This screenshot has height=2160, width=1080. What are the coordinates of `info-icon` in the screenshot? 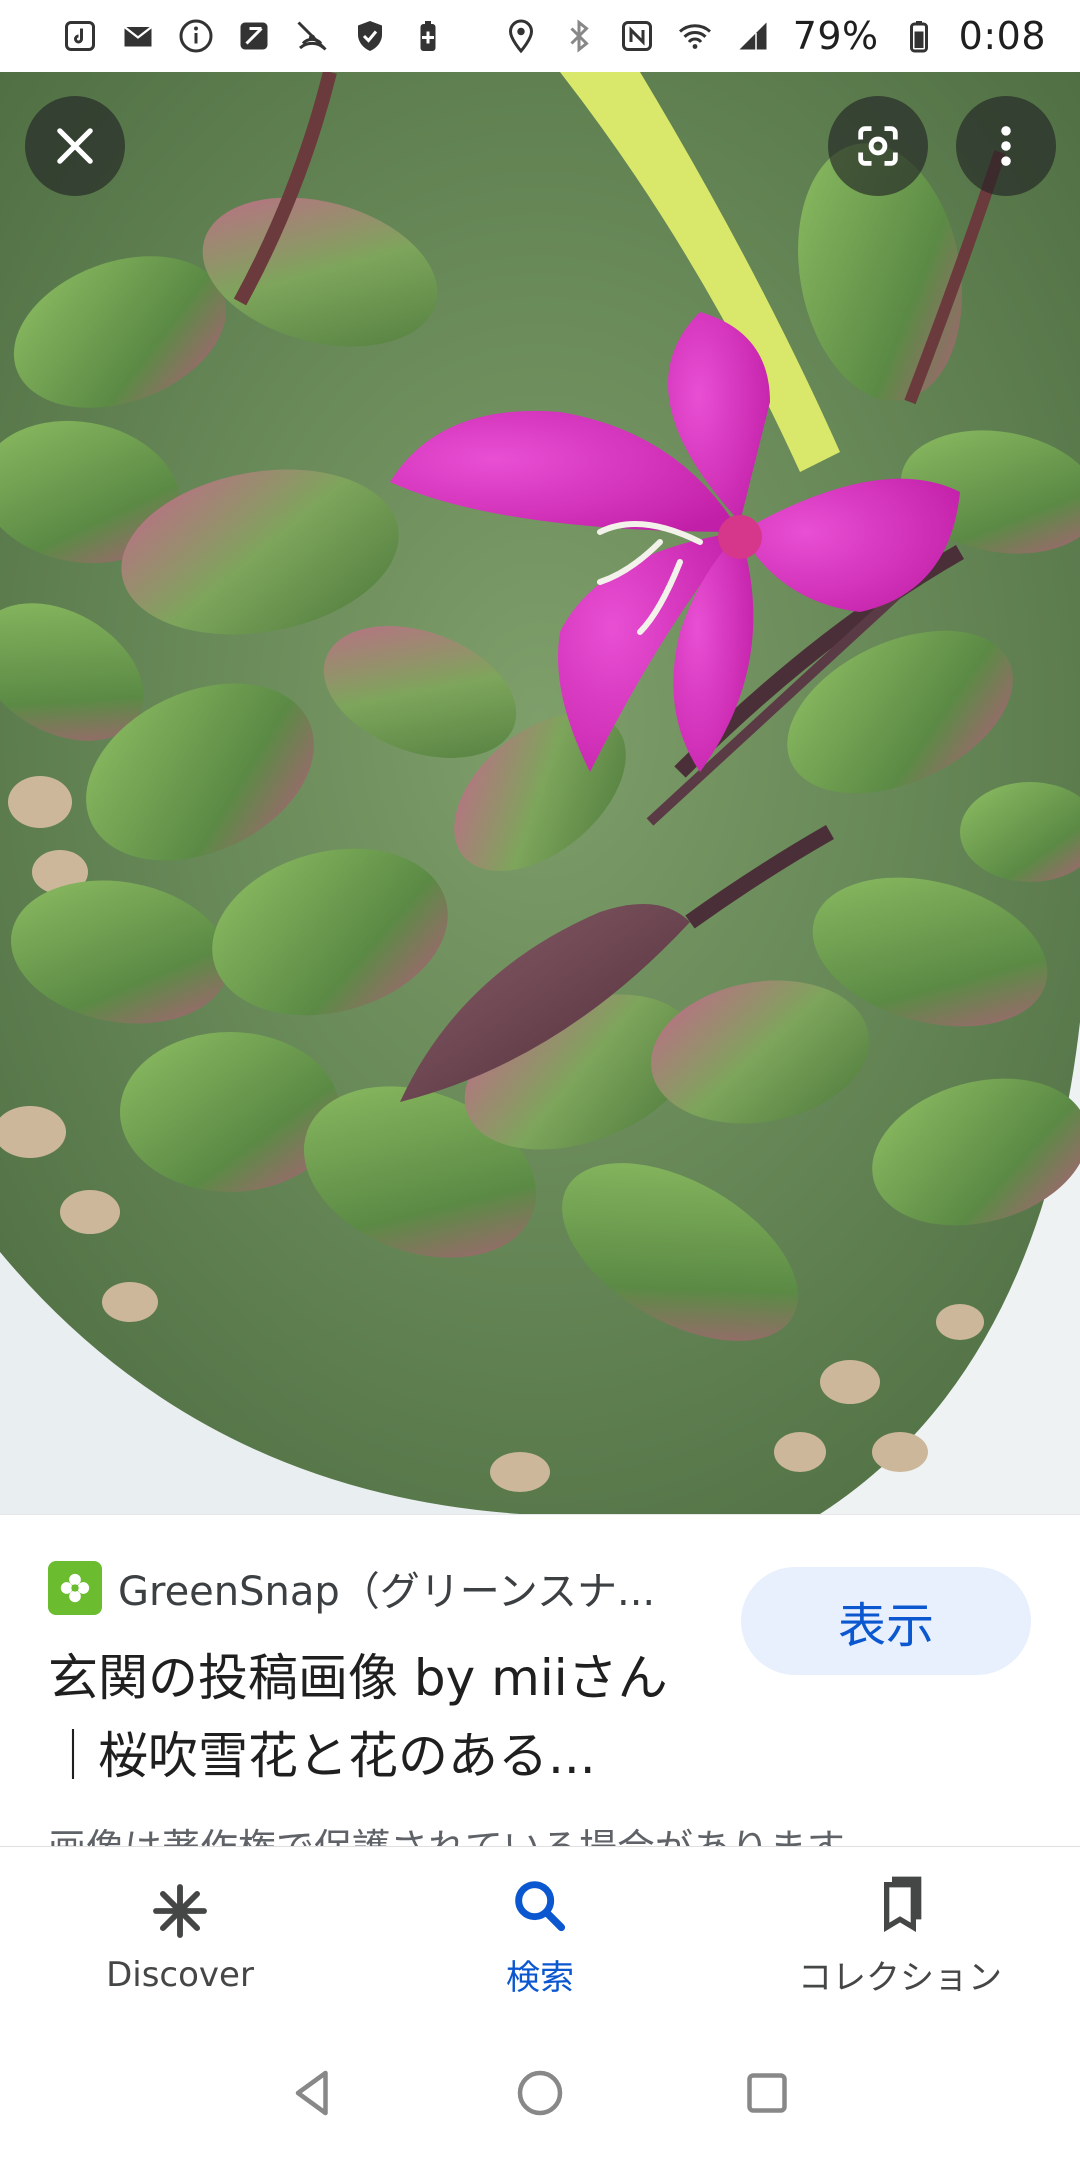 It's located at (196, 36).